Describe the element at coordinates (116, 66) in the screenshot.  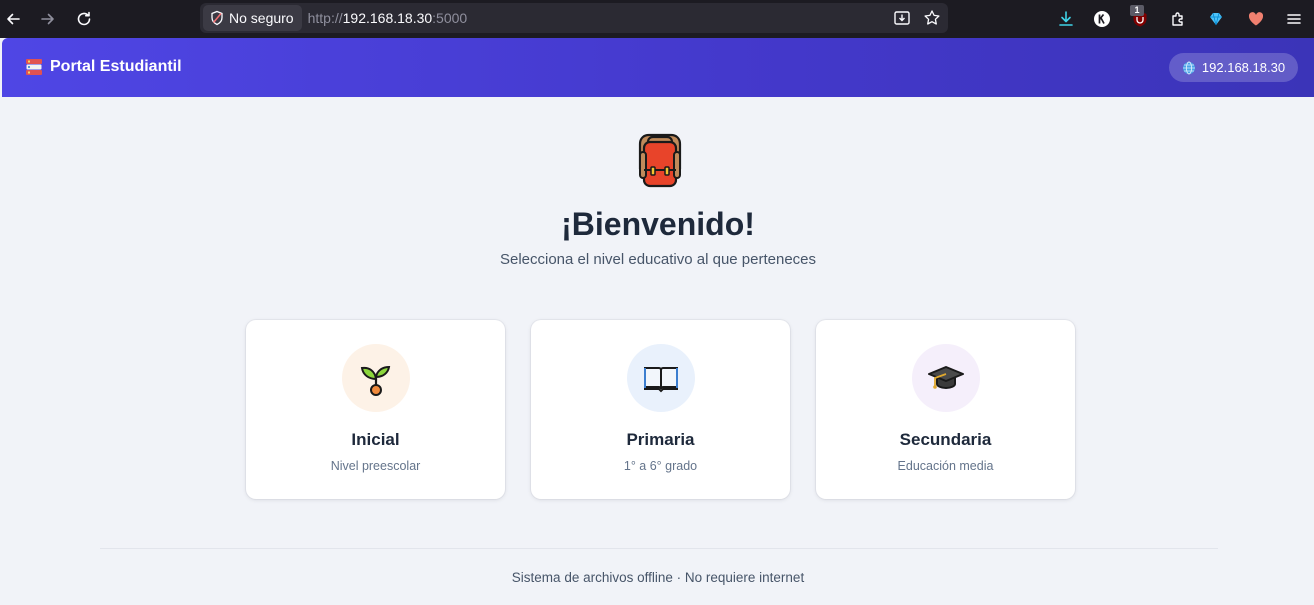
I see `brand-title: Portal Estudiantil` at that location.